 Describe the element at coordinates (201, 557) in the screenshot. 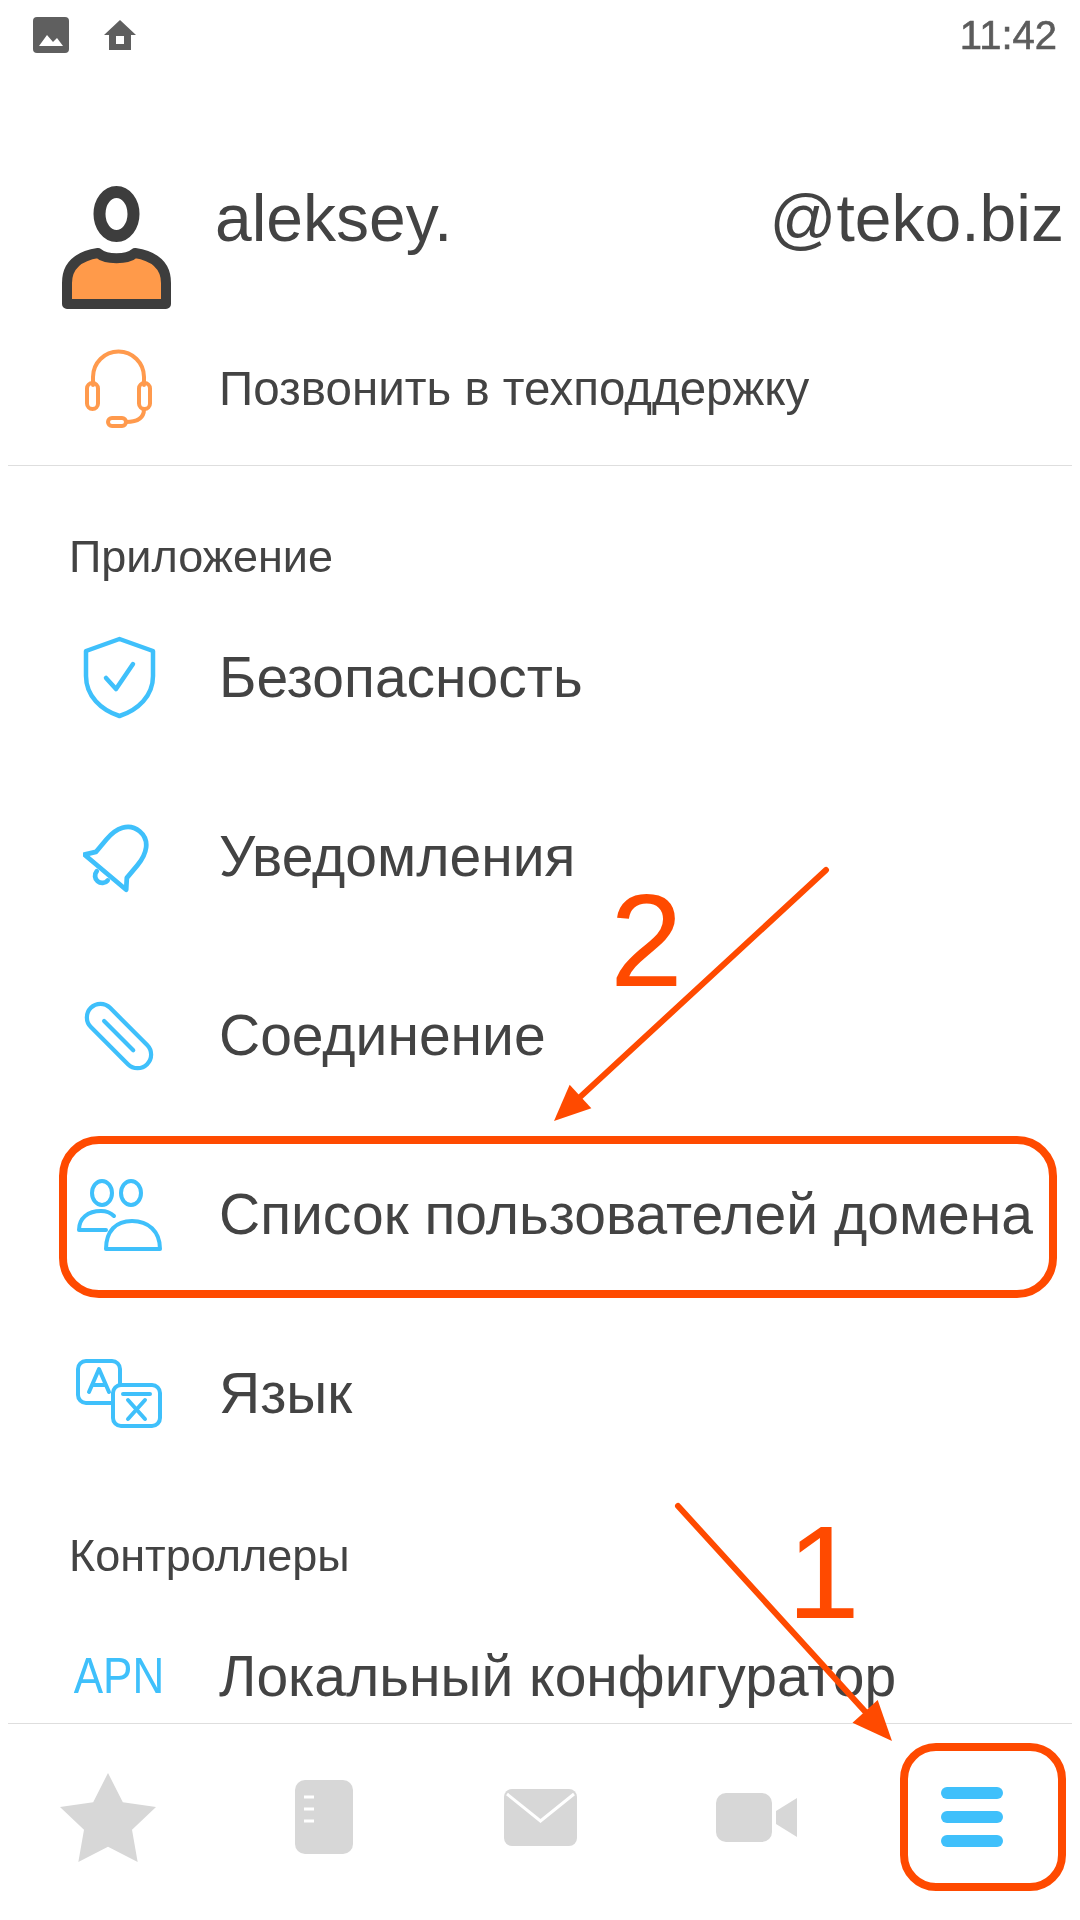

I see `section-heading: Приложение` at that location.